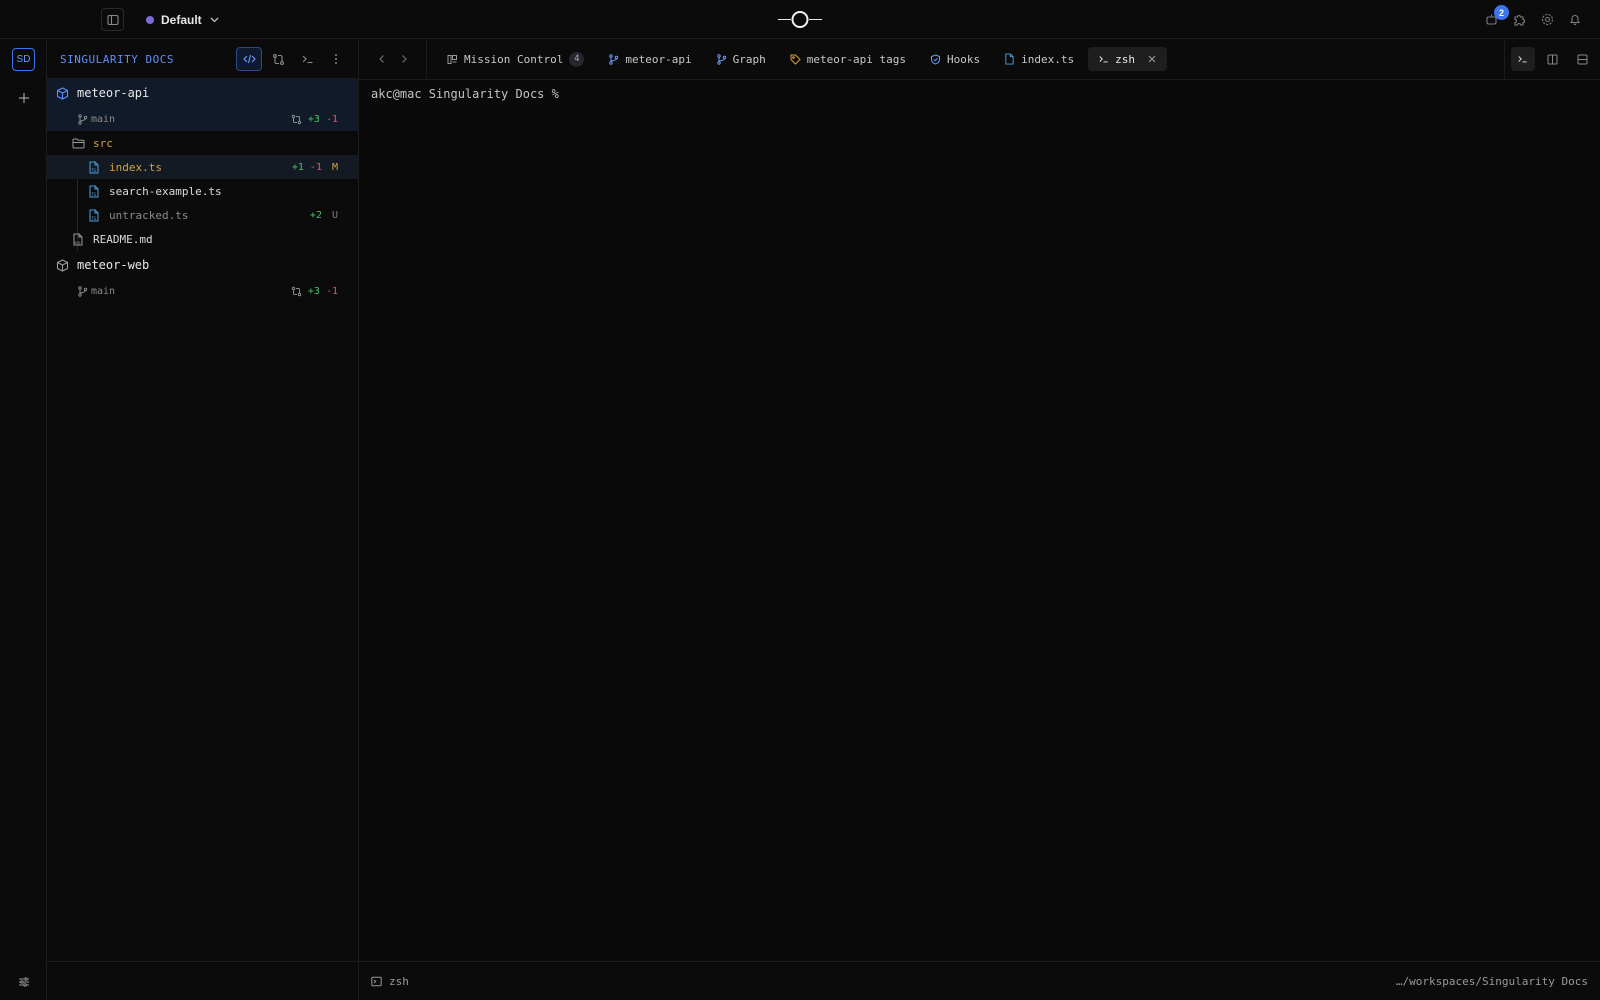  I want to click on terminal-view-button, so click(307, 59).